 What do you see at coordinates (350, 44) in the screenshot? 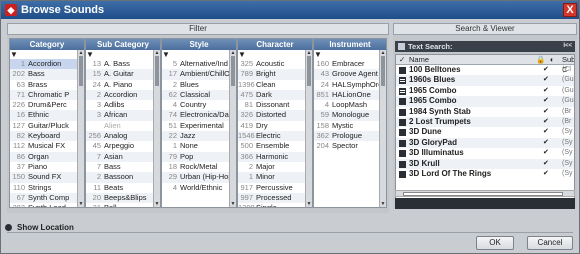
I see `column-header: Instrument` at bounding box center [350, 44].